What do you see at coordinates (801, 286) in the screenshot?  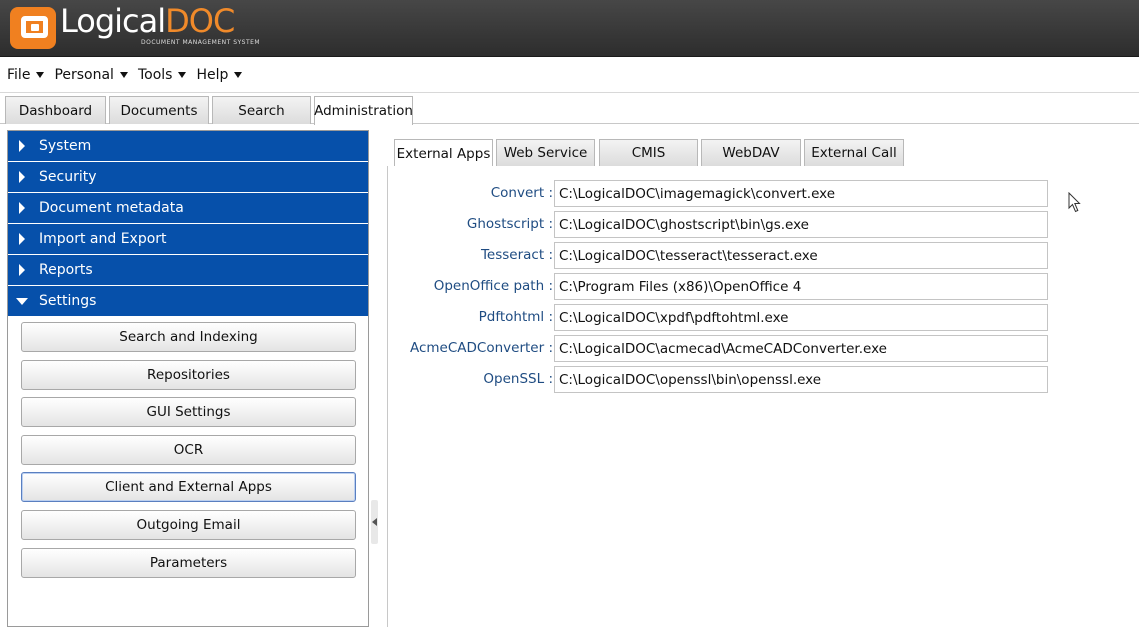 I see `openoffice-path-input` at bounding box center [801, 286].